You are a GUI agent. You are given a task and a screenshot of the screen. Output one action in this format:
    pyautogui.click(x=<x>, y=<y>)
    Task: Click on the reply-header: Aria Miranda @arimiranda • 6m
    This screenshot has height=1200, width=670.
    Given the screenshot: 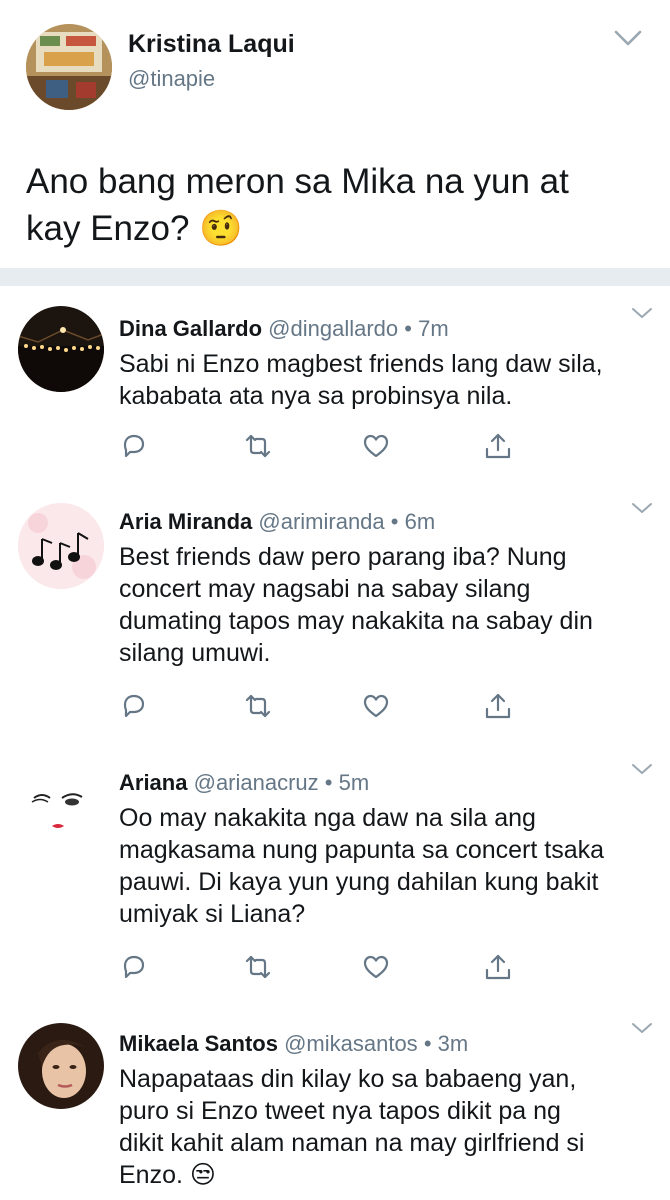 What is the action you would take?
    pyautogui.click(x=277, y=522)
    